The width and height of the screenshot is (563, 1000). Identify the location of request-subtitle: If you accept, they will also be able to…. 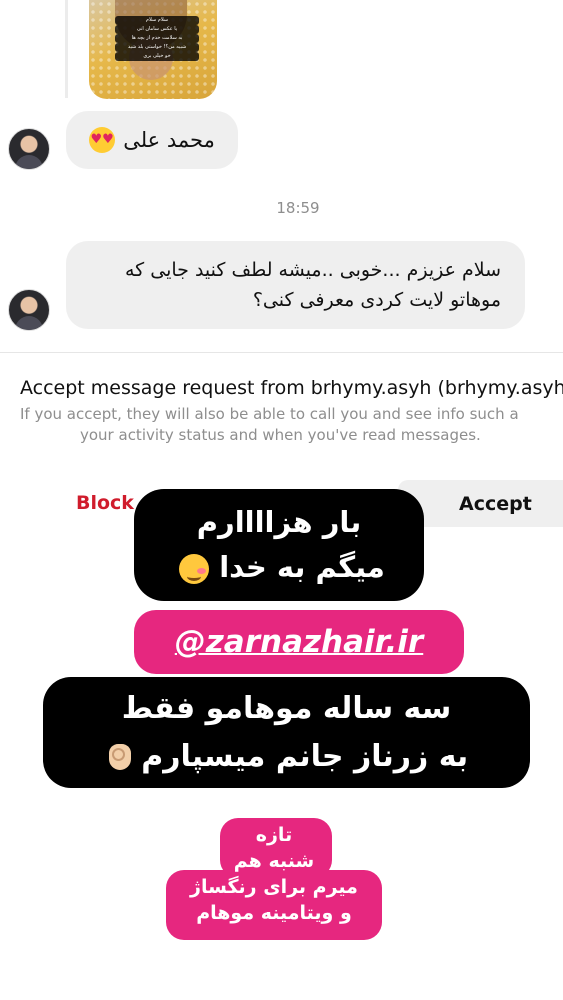
(291, 425).